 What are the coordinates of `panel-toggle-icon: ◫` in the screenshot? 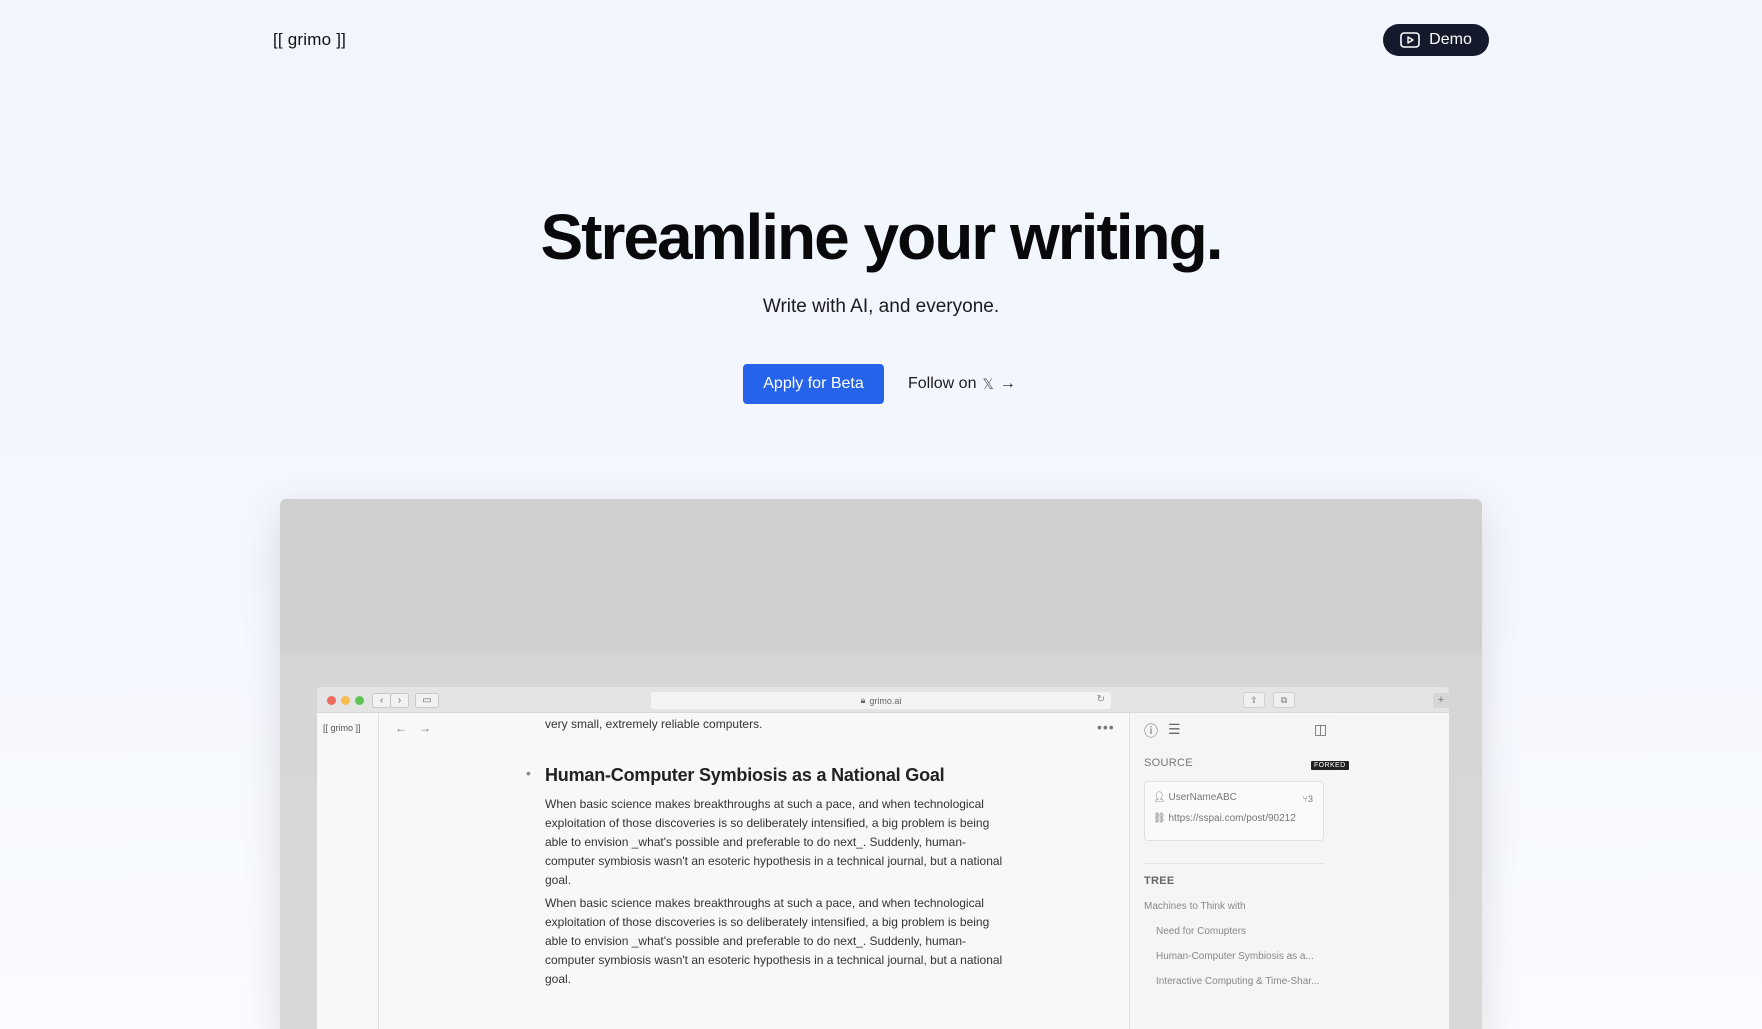 It's located at (1321, 729).